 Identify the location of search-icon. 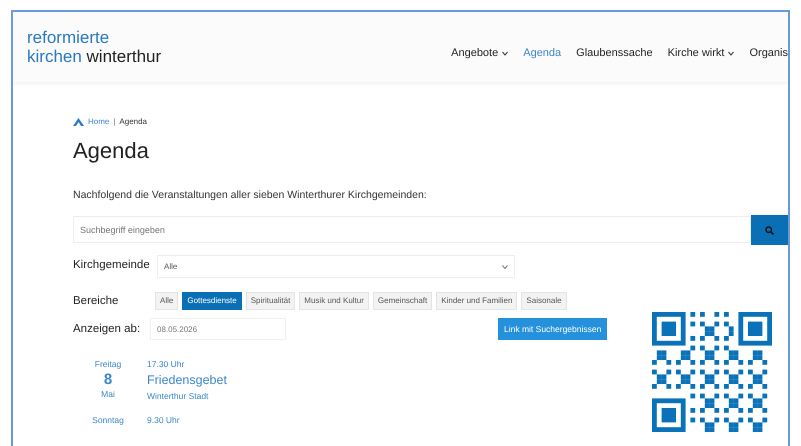
(769, 230).